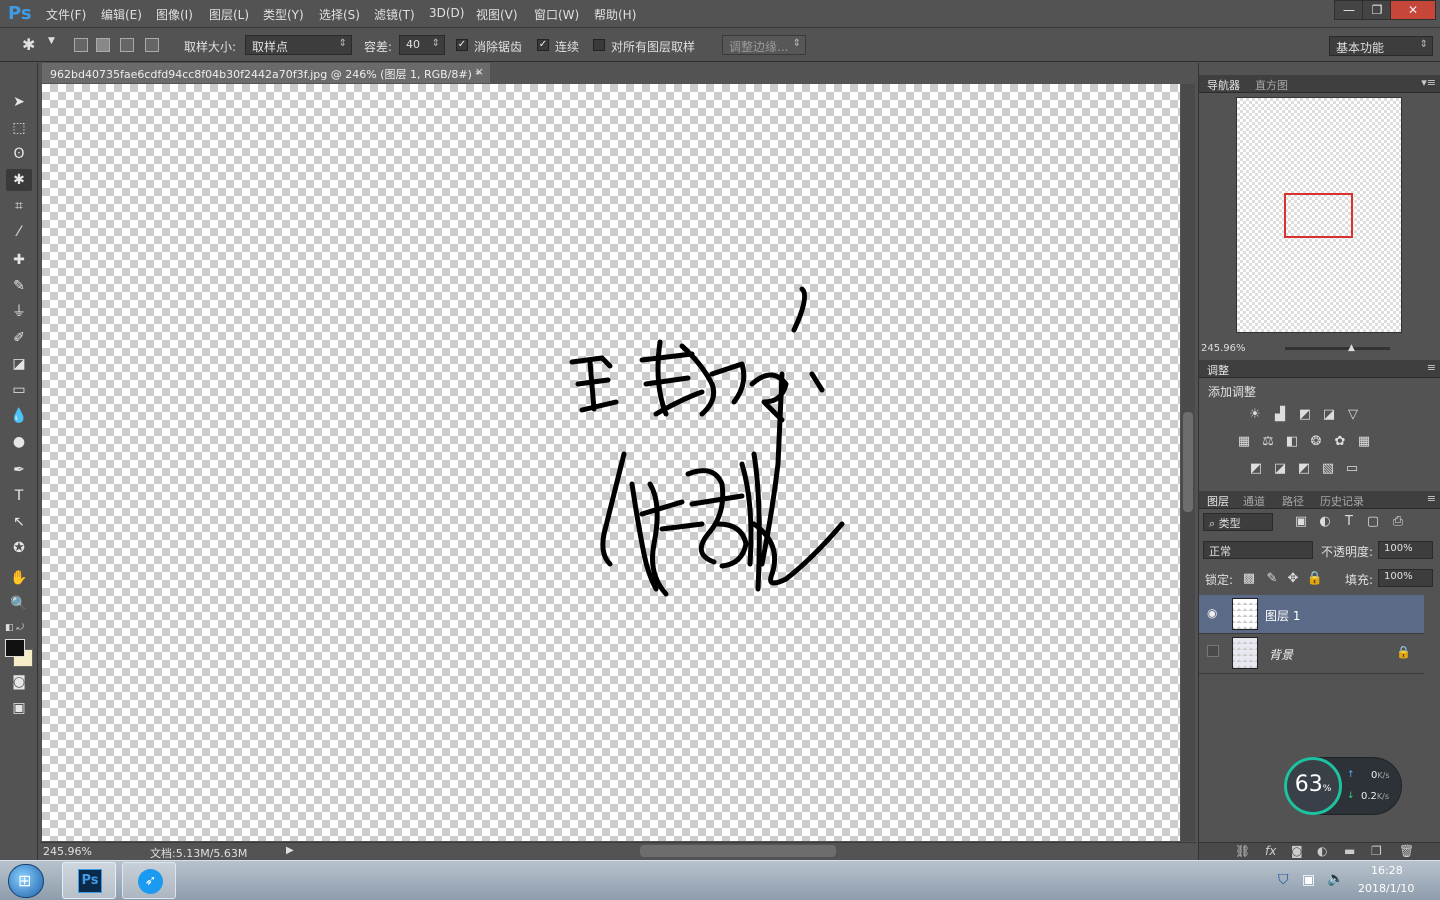 The height and width of the screenshot is (900, 1440). Describe the element at coordinates (1315, 579) in the screenshot. I see `lock-all-icon: 🔒` at that location.